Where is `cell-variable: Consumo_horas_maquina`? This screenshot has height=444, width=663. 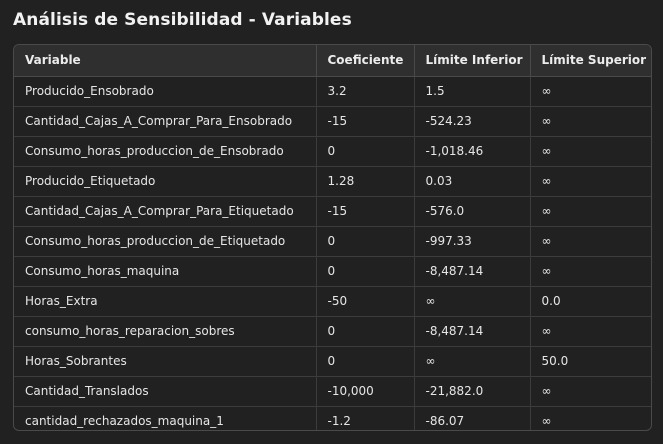 cell-variable: Consumo_horas_maquina is located at coordinates (165, 271).